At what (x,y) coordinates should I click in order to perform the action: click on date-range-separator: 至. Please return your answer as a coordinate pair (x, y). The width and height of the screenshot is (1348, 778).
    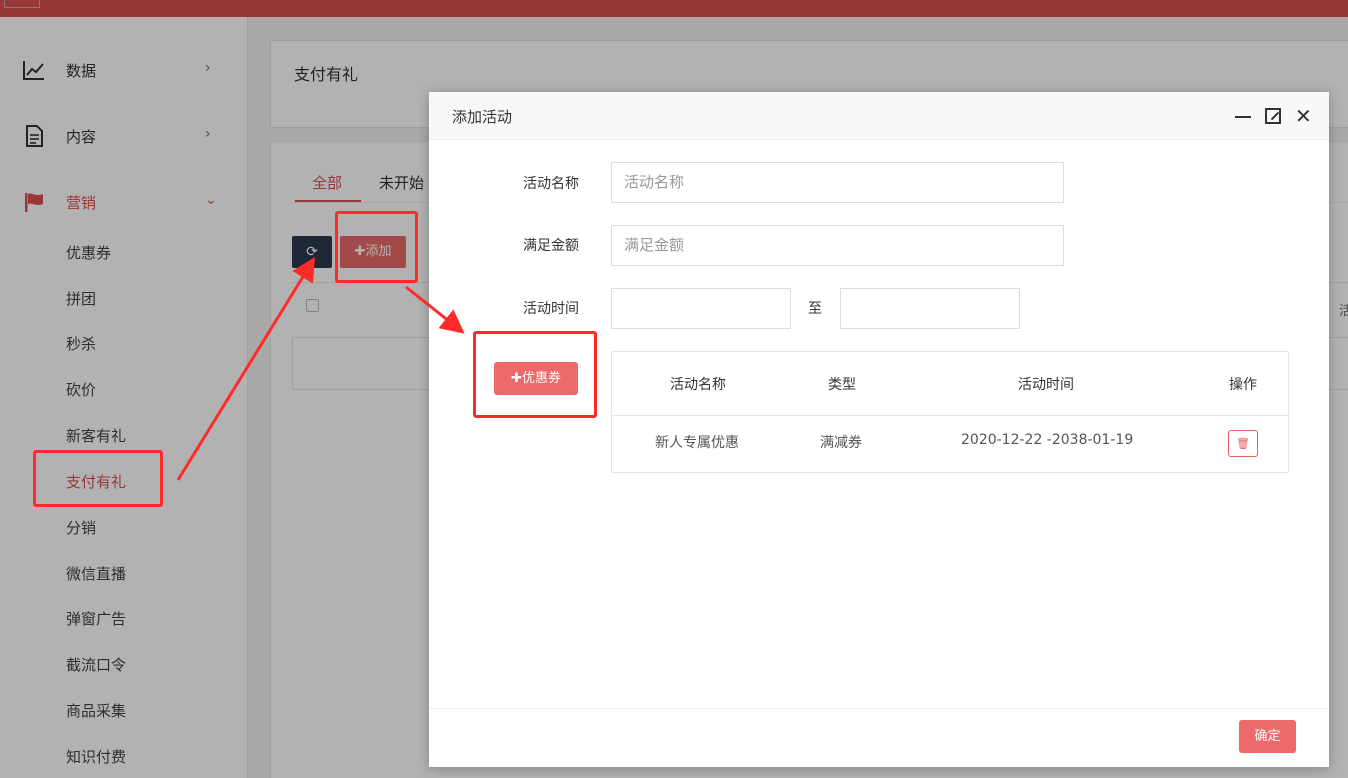
    Looking at the image, I should click on (815, 309).